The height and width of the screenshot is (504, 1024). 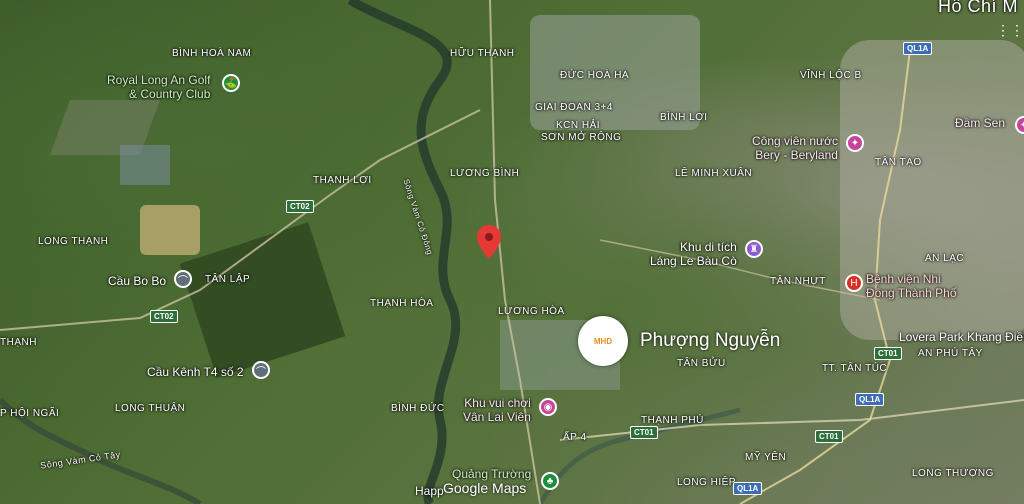 I want to click on brand-logo: MHD, so click(x=603, y=341).